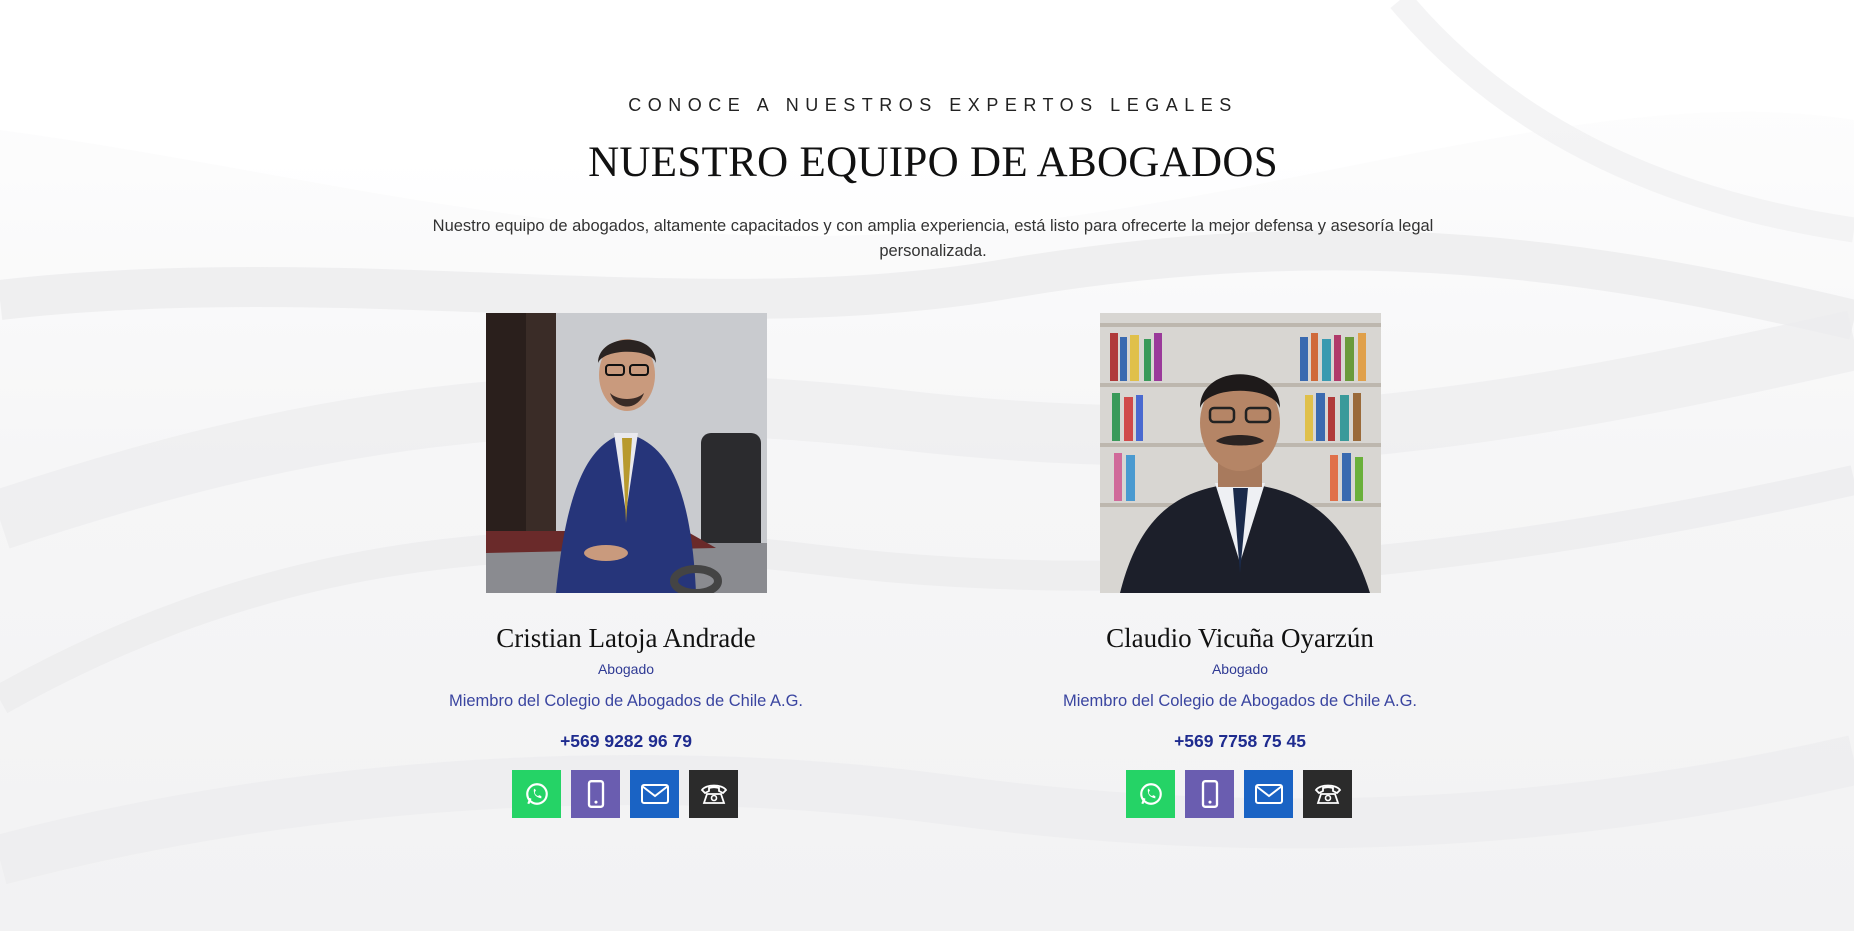 The height and width of the screenshot is (931, 1854). Describe the element at coordinates (1240, 741) in the screenshot. I see `lawyer-phone: +569 7758 75 45` at that location.